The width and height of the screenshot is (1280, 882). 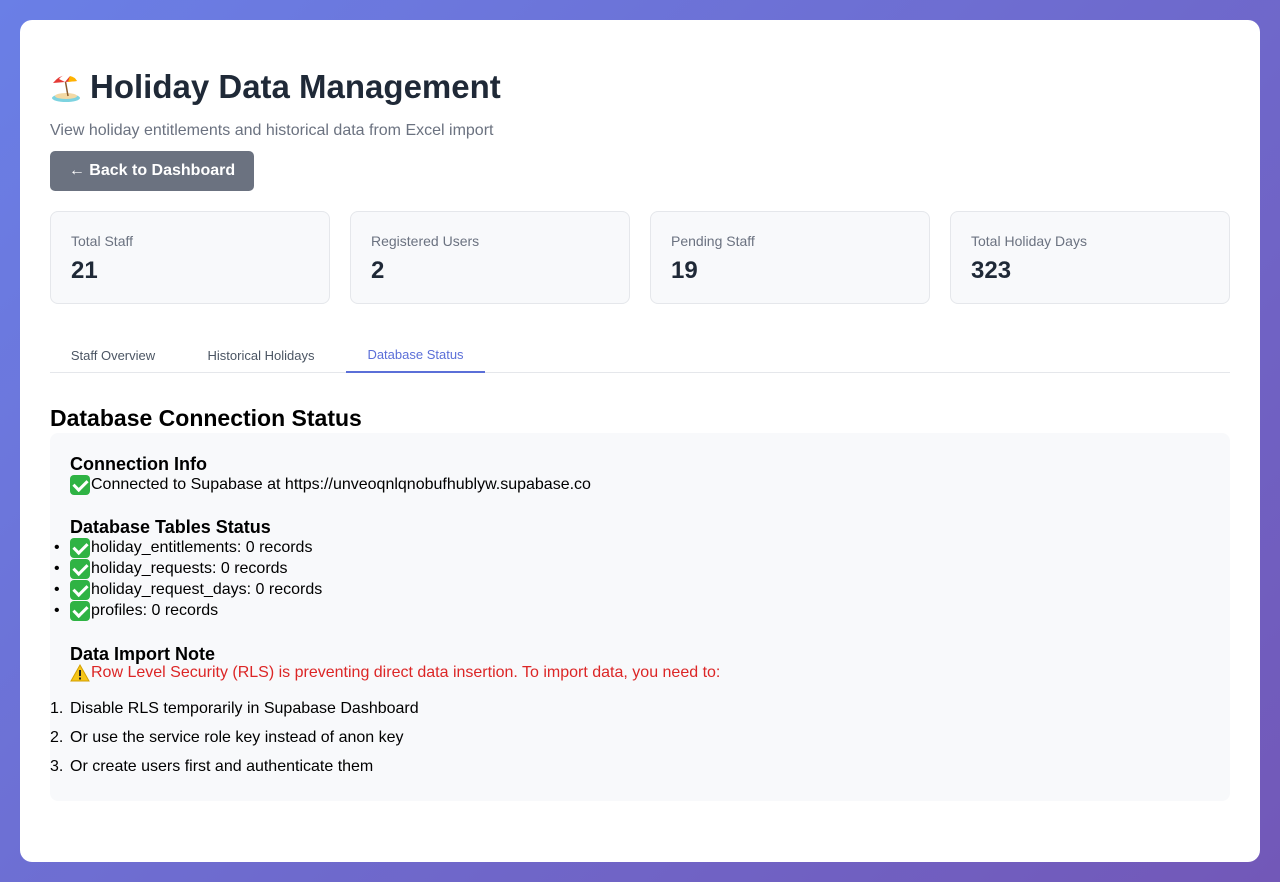 I want to click on stat-value: 21, so click(x=84, y=270).